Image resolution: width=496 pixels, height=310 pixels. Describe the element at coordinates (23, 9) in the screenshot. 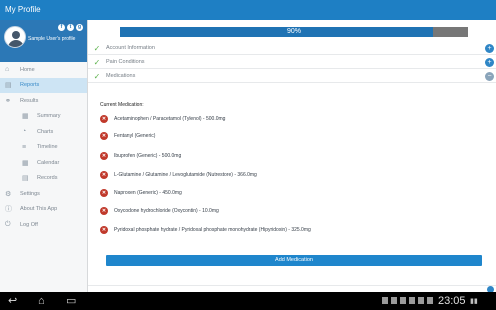

I see `app-title: My Profile` at that location.